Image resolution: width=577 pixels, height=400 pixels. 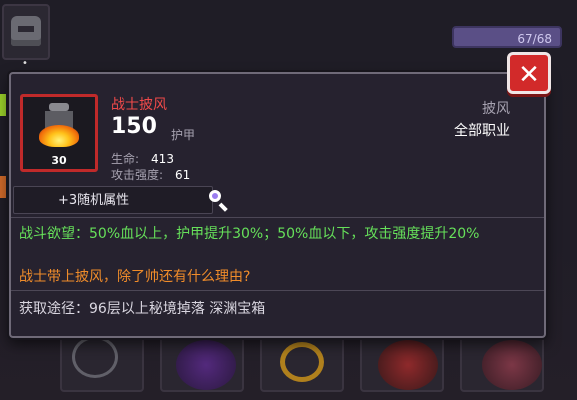 What do you see at coordinates (137, 175) in the screenshot?
I see `stat-label: 攻击强度:` at bounding box center [137, 175].